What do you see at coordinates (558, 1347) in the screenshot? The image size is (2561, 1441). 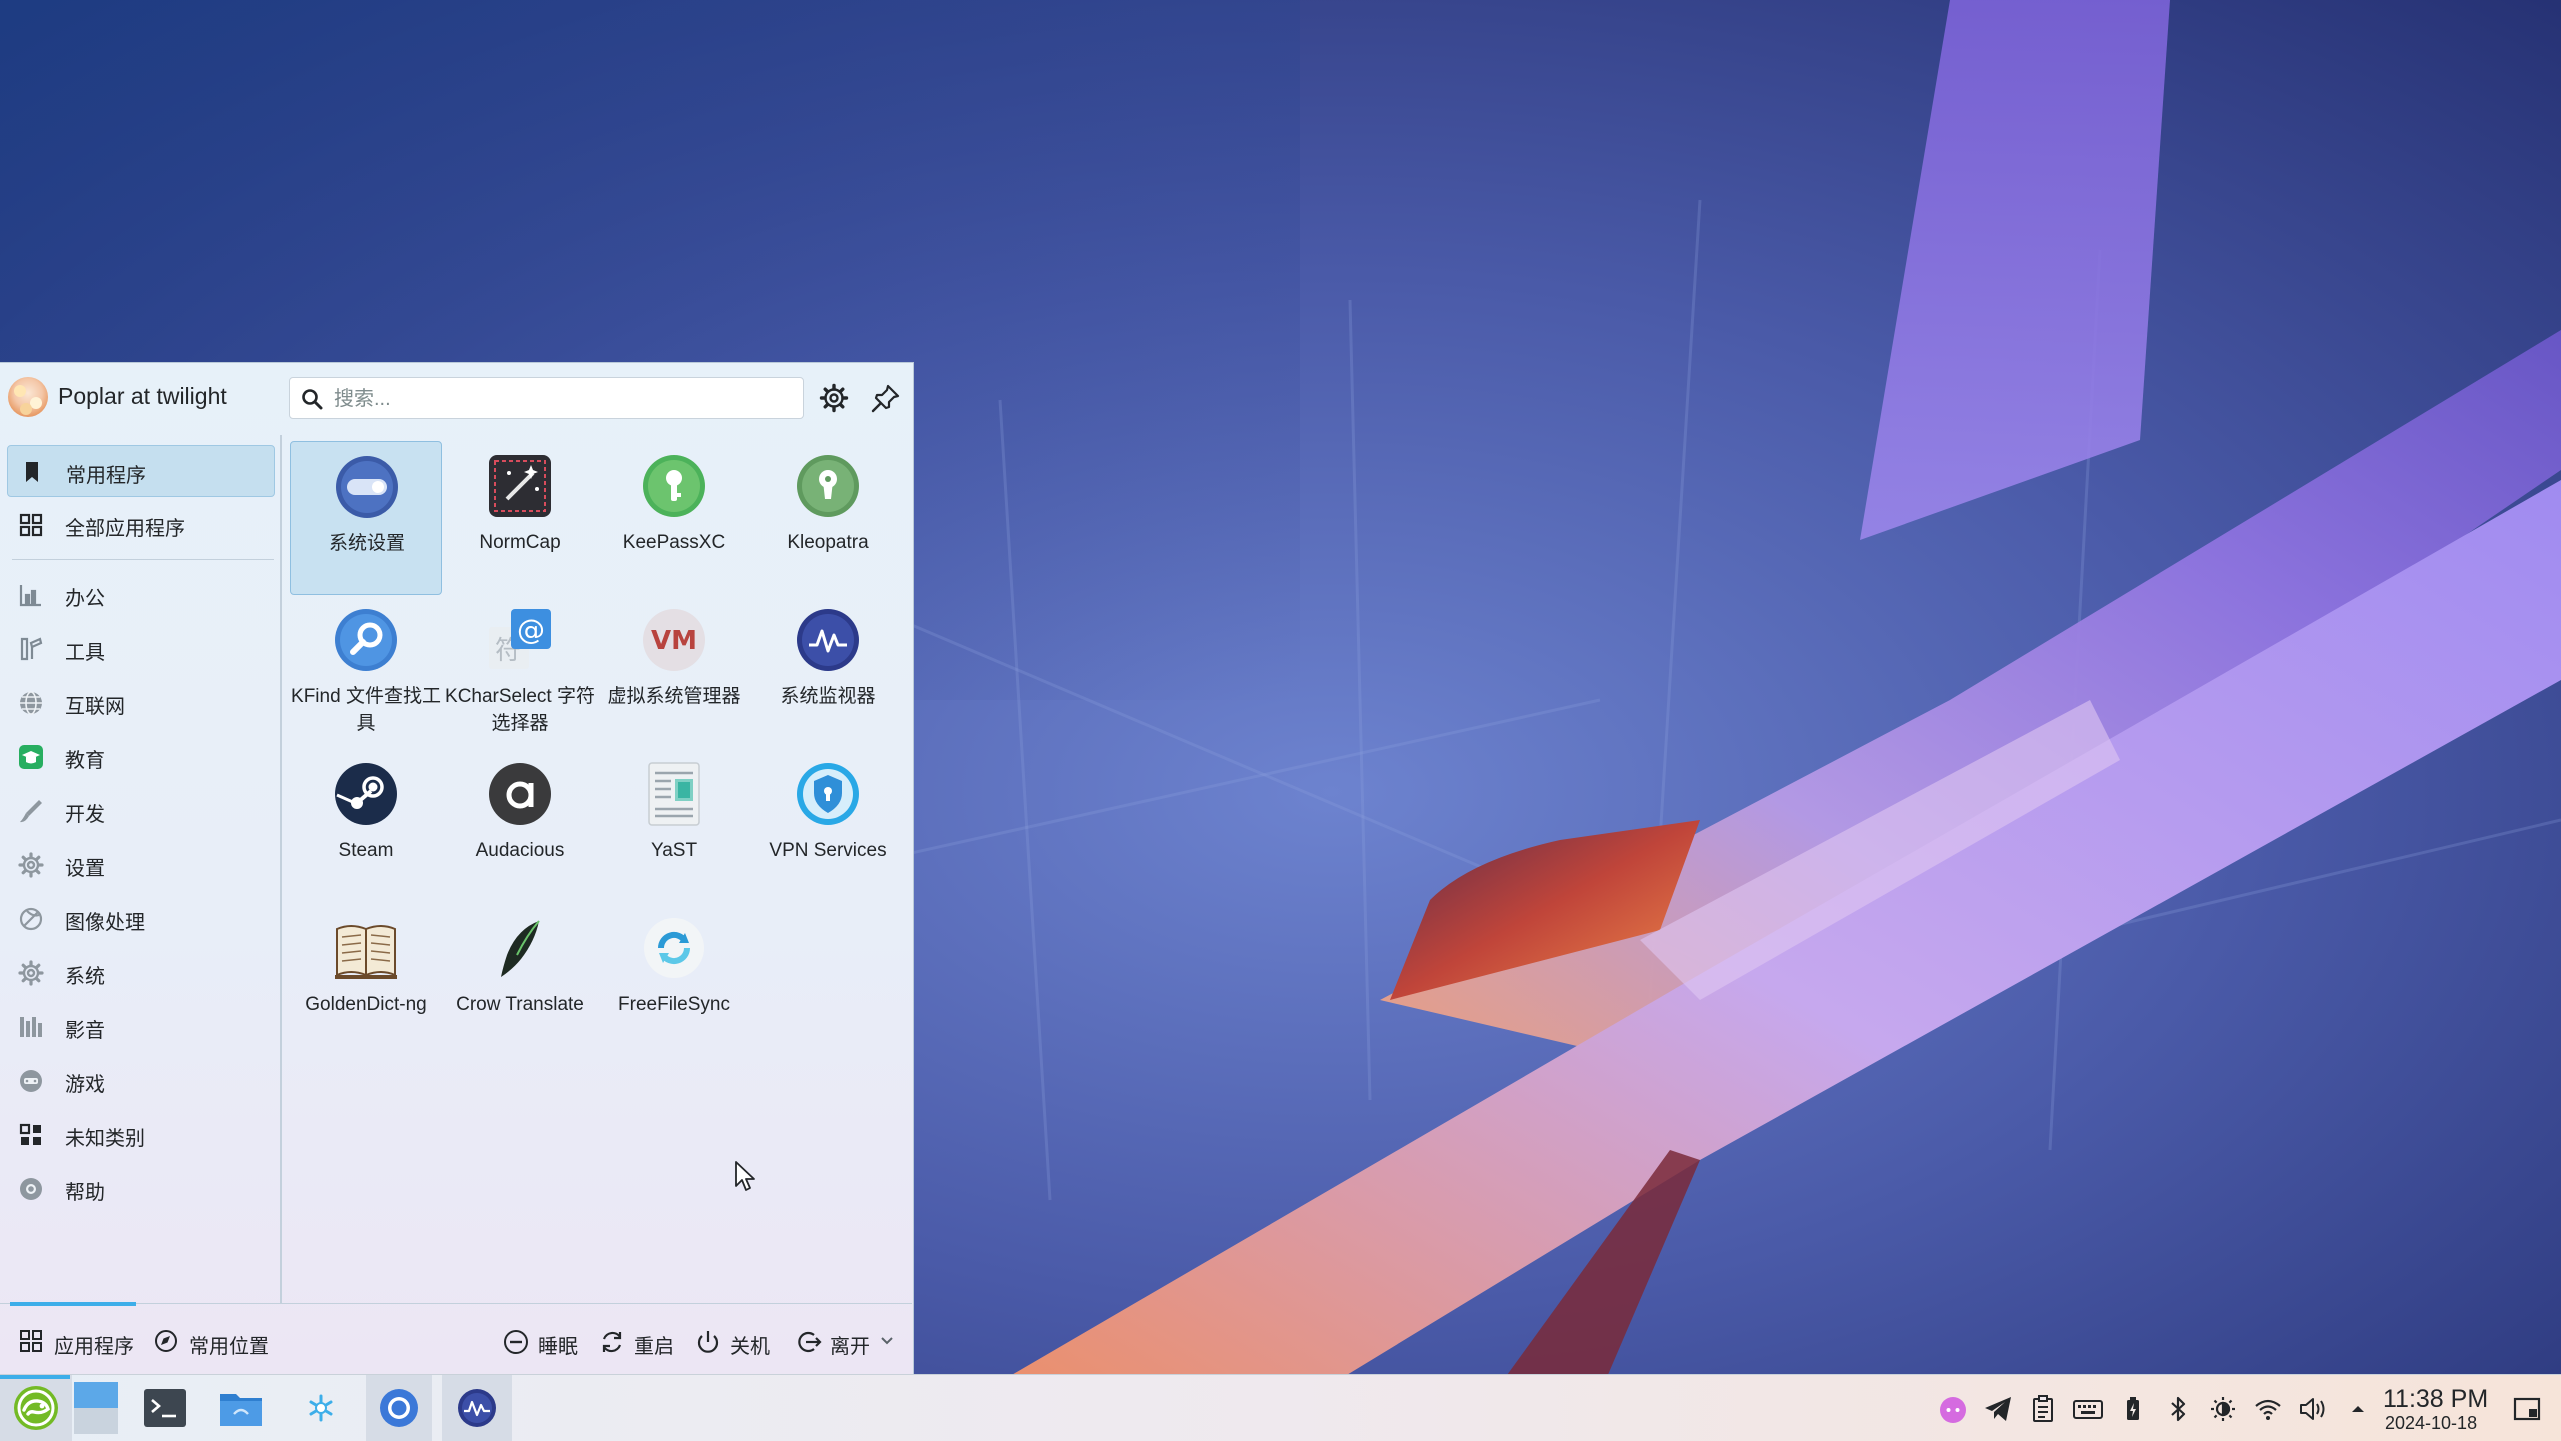 I see `button-label: 睡眠` at bounding box center [558, 1347].